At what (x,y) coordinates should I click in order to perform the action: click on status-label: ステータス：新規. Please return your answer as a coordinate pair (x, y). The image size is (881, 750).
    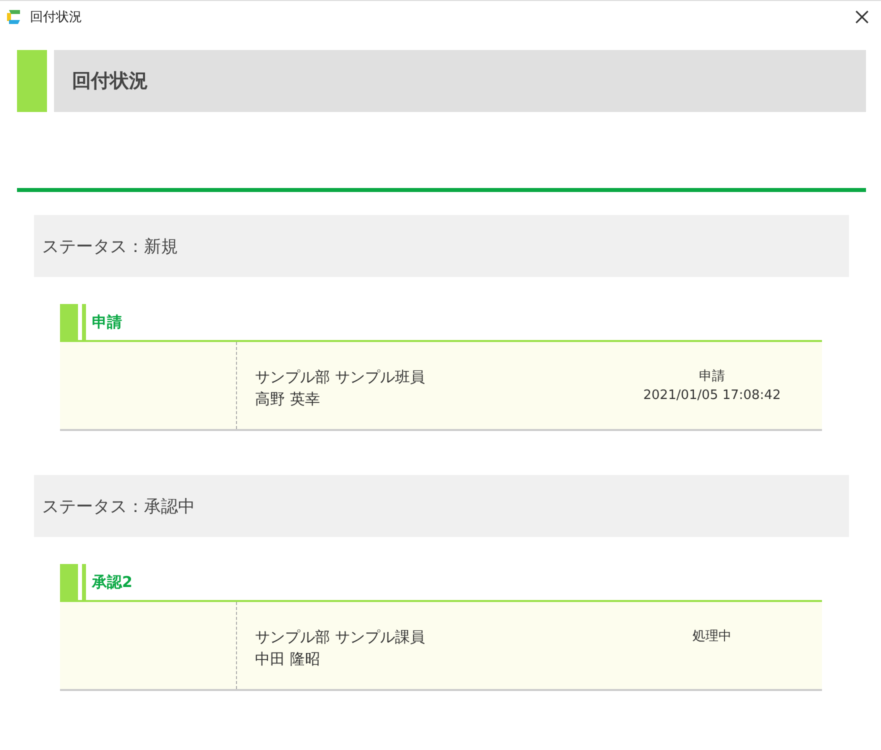
    Looking at the image, I should click on (441, 246).